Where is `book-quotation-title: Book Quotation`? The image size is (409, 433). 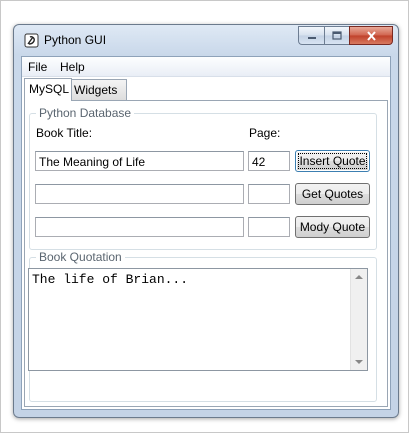
book-quotation-title: Book Quotation is located at coordinates (80, 257).